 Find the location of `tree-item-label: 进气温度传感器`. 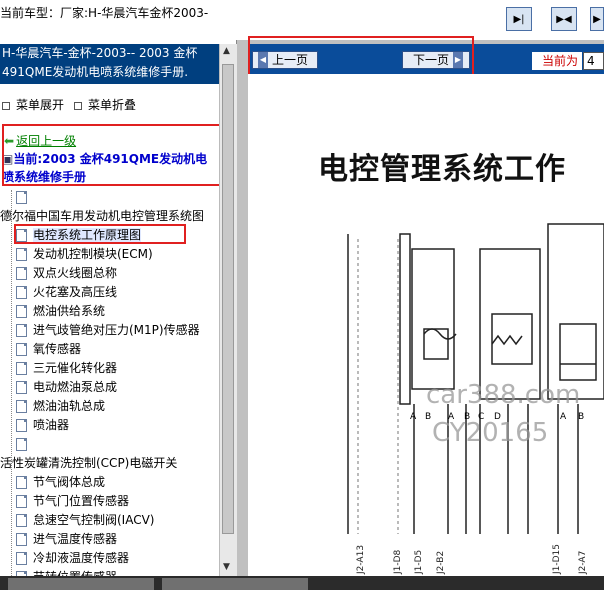

tree-item-label: 进气温度传感器 is located at coordinates (75, 539).